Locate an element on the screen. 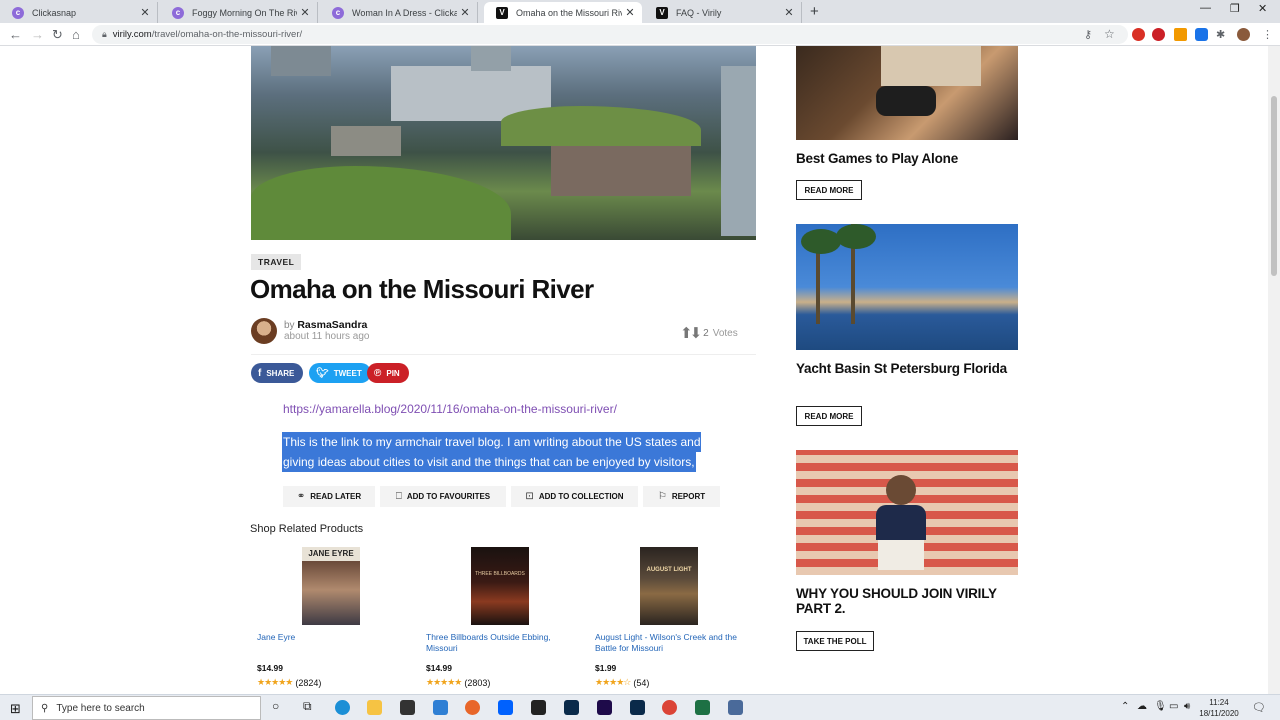 Image resolution: width=1280 pixels, height=720 pixels. read-later-button: ⚭ READ LATER is located at coordinates (329, 496).